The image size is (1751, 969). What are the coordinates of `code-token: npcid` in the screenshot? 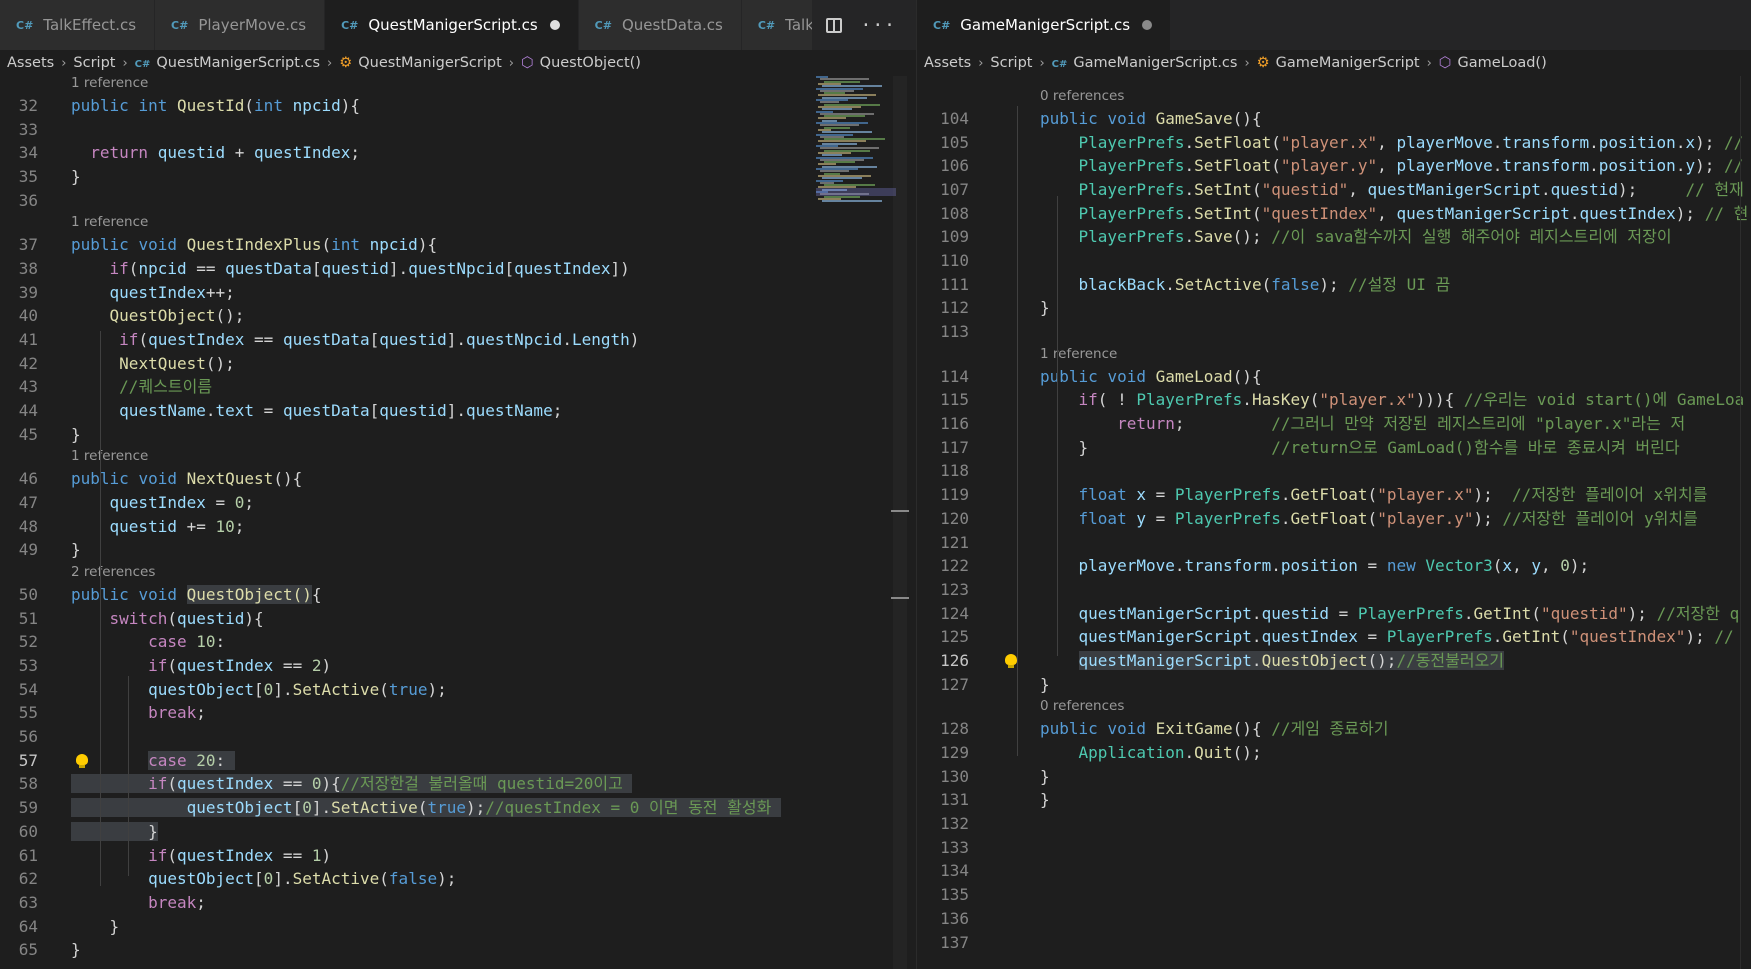 It's located at (393, 245).